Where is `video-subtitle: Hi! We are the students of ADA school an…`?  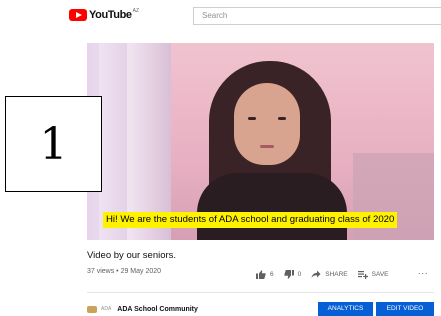
video-subtitle: Hi! We are the students of ADA school an… is located at coordinates (250, 220).